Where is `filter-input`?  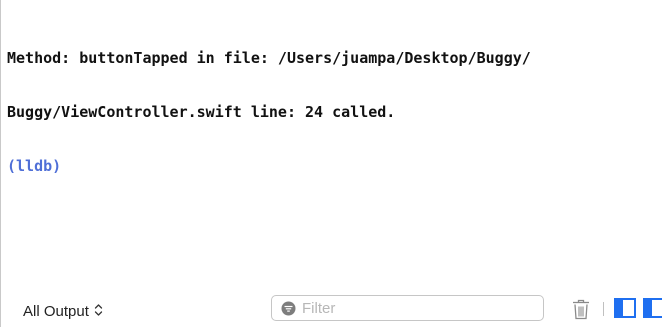 filter-input is located at coordinates (417, 308).